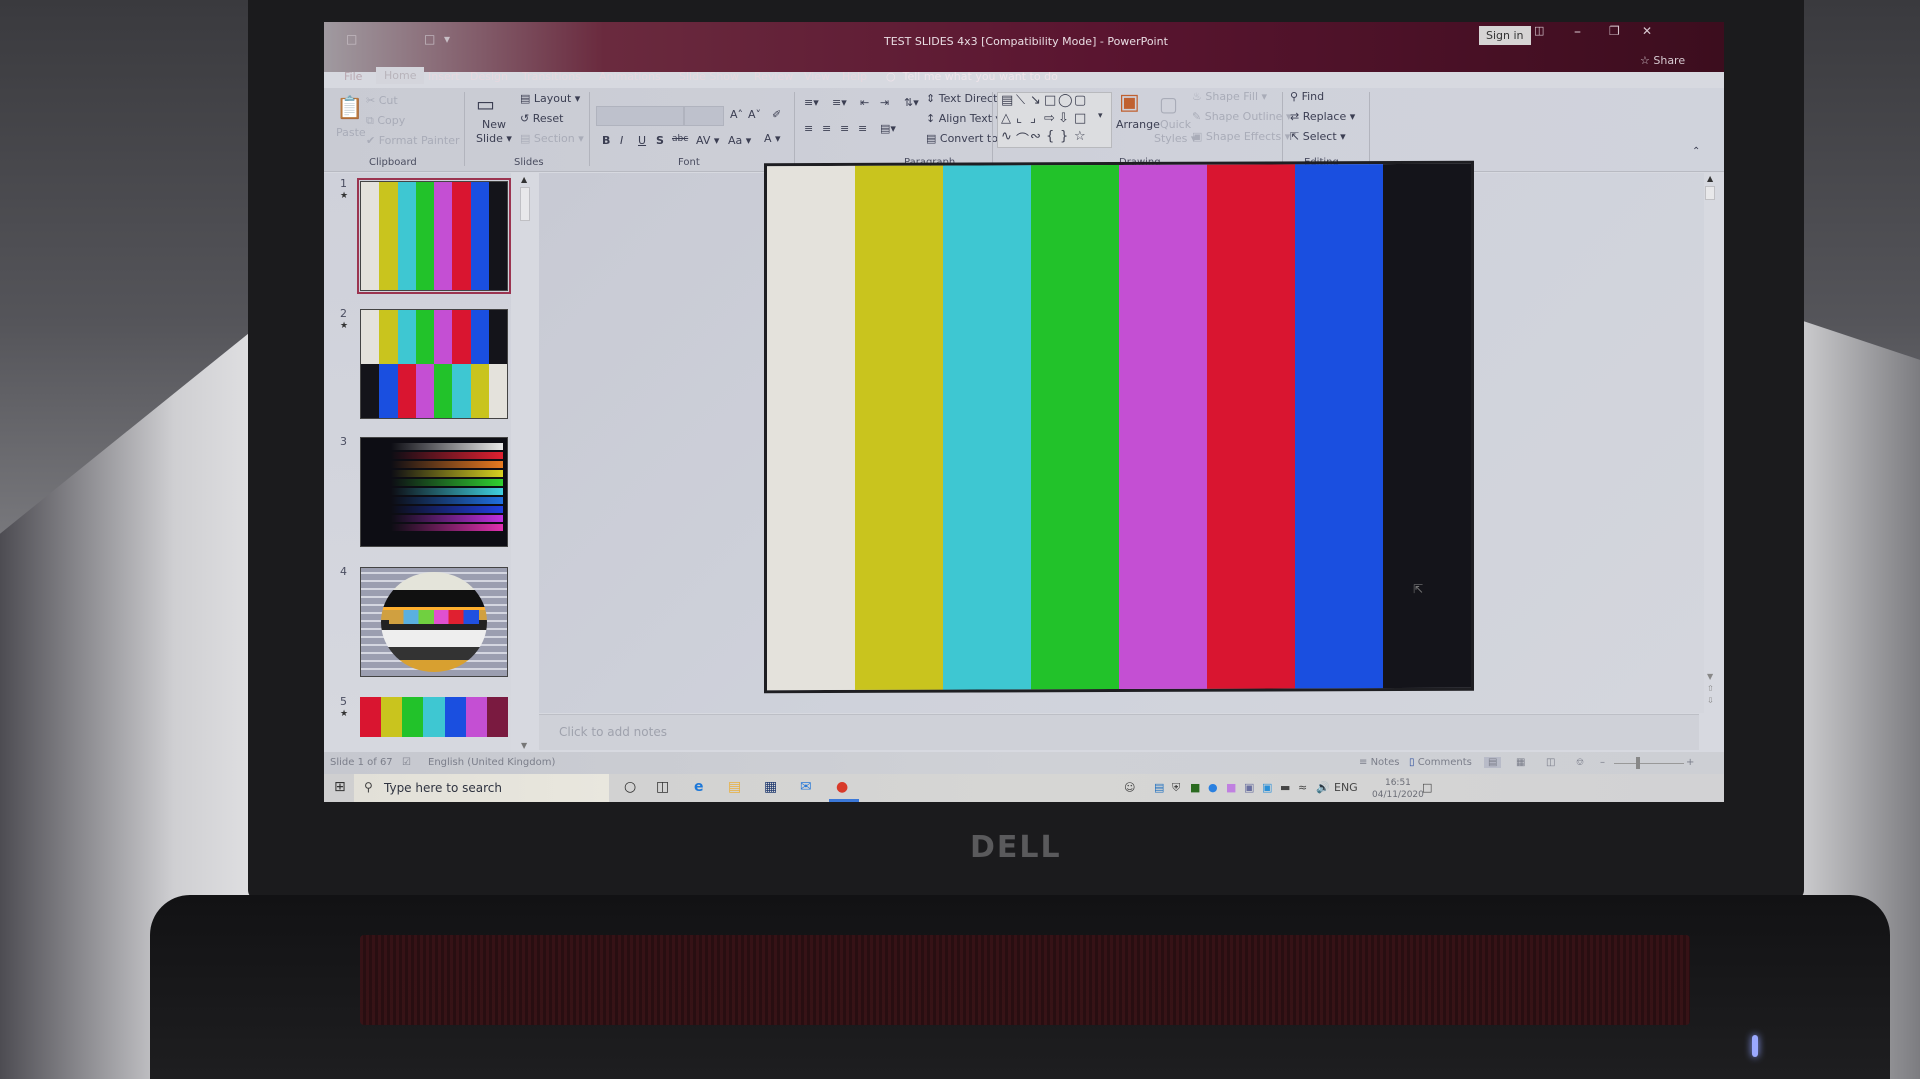 This screenshot has width=1920, height=1079. What do you see at coordinates (552, 138) in the screenshot?
I see `section-button: ▤ Section ▾` at bounding box center [552, 138].